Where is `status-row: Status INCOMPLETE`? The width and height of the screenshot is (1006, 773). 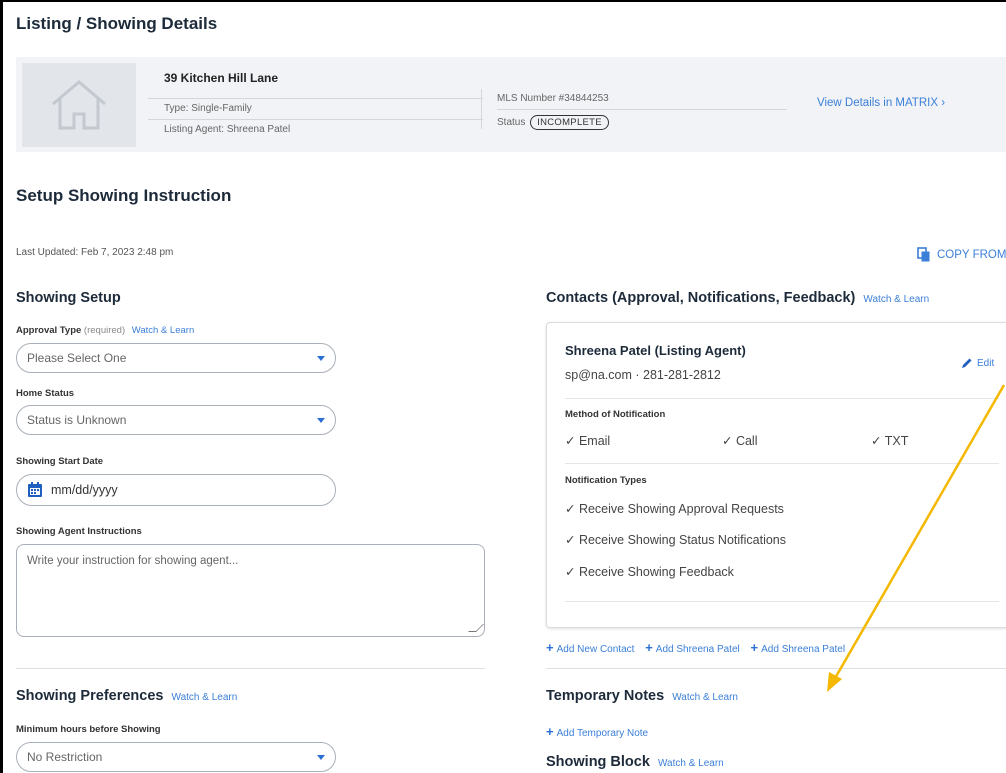
status-row: Status INCOMPLETE is located at coordinates (553, 122).